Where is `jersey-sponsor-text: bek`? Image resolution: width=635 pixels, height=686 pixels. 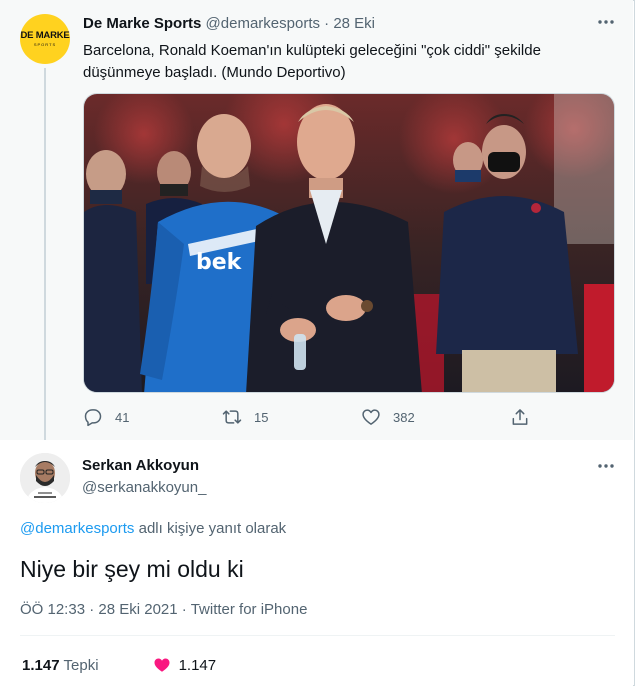
jersey-sponsor-text: bek is located at coordinates (219, 262).